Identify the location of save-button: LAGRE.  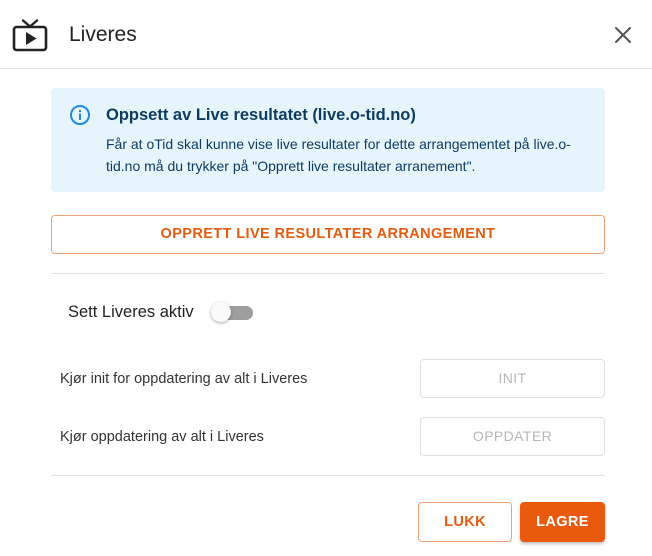
(562, 522).